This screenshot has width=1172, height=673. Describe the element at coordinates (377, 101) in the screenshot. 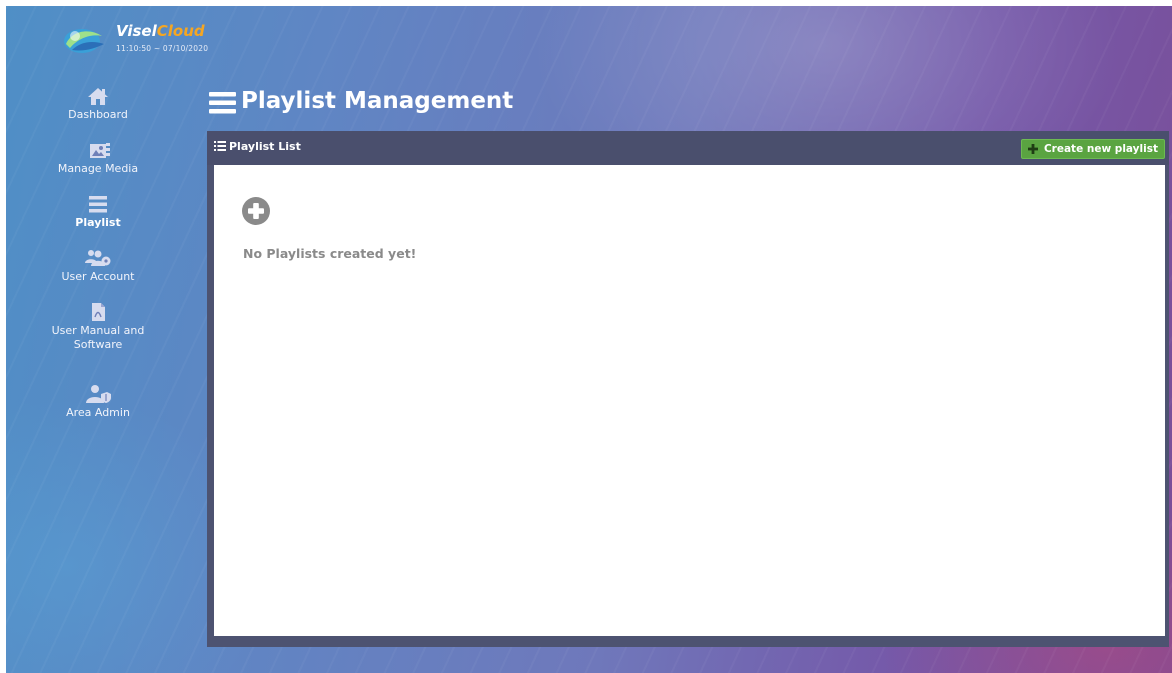

I see `page-title-text: Playlist Management` at that location.